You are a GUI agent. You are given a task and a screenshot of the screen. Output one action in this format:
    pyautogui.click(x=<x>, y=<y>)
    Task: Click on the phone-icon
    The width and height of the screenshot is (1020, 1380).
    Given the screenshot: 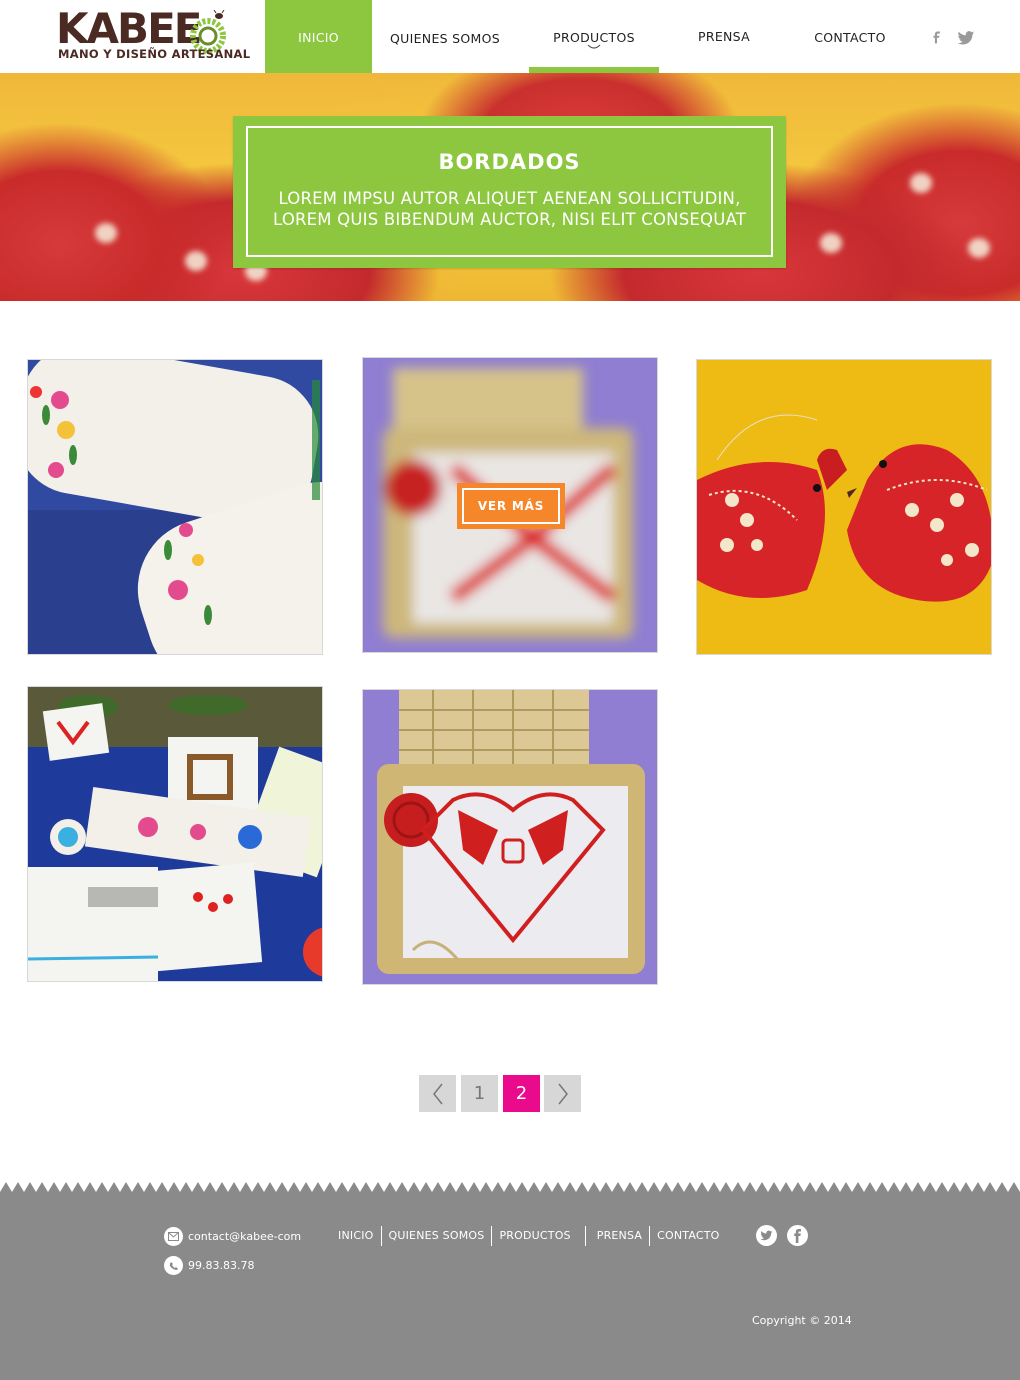 What is the action you would take?
    pyautogui.click(x=173, y=1265)
    